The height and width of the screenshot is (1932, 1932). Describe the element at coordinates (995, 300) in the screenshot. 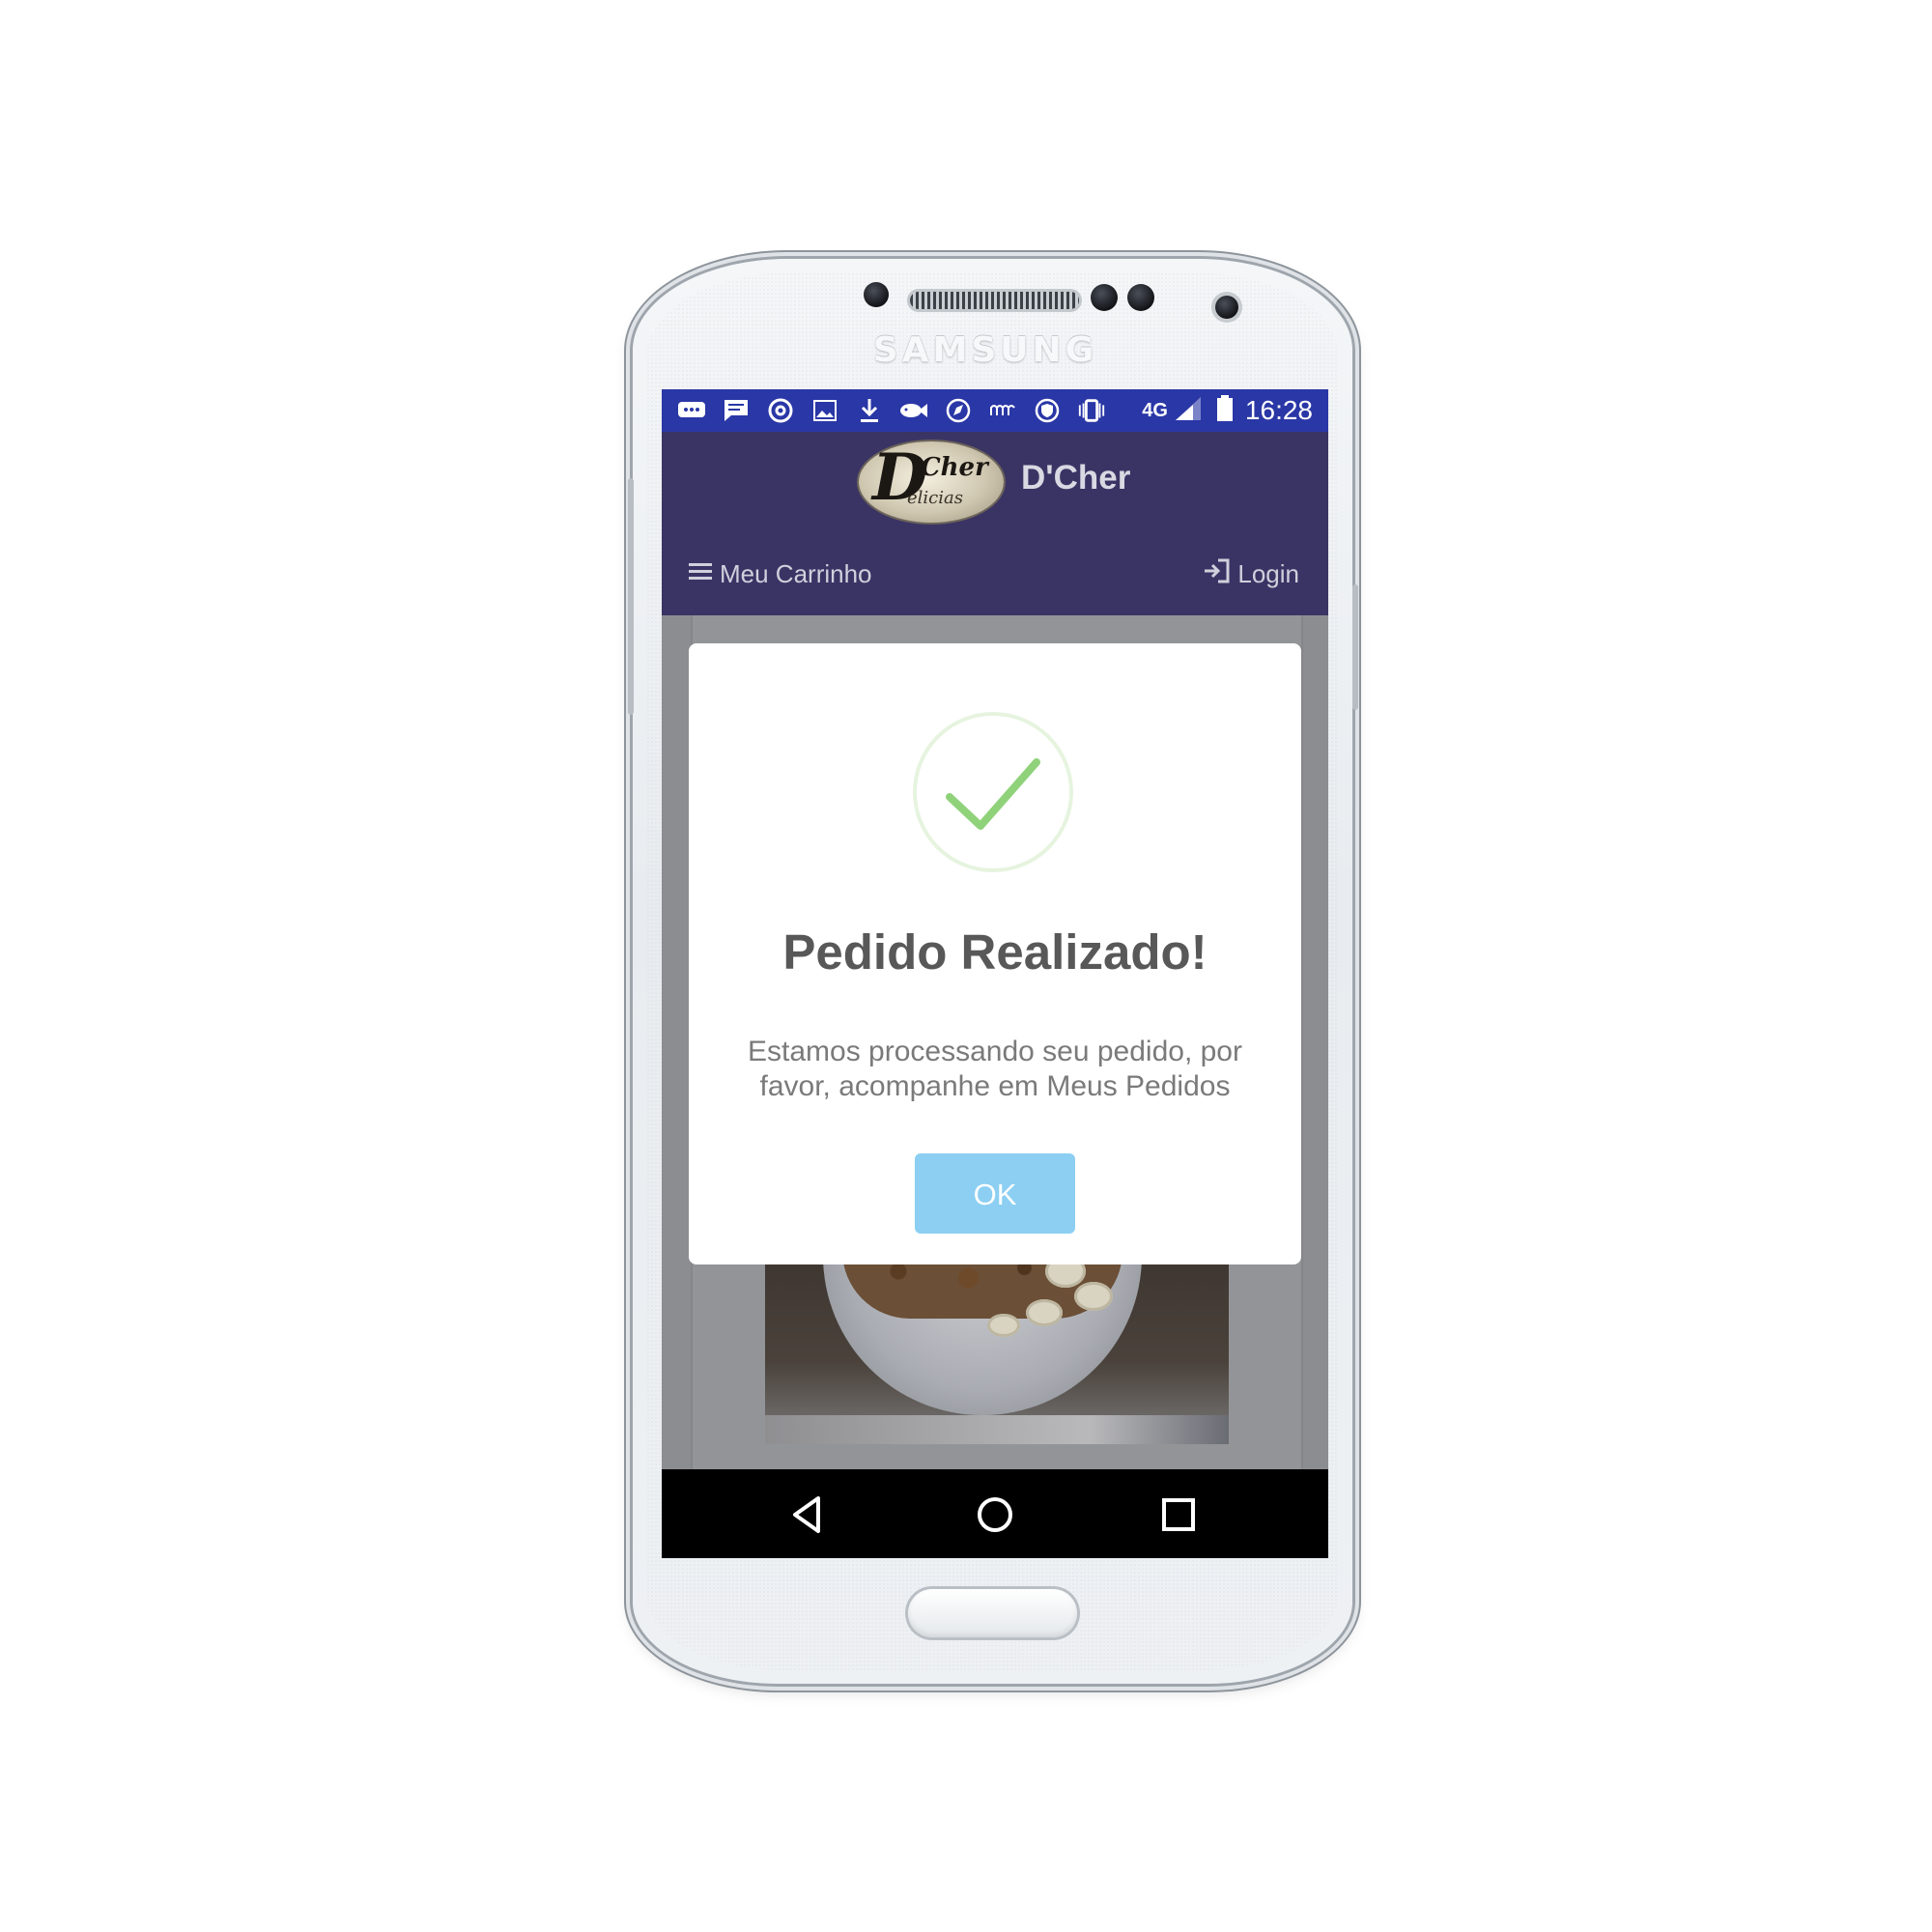

I see `earpiece-speaker` at that location.